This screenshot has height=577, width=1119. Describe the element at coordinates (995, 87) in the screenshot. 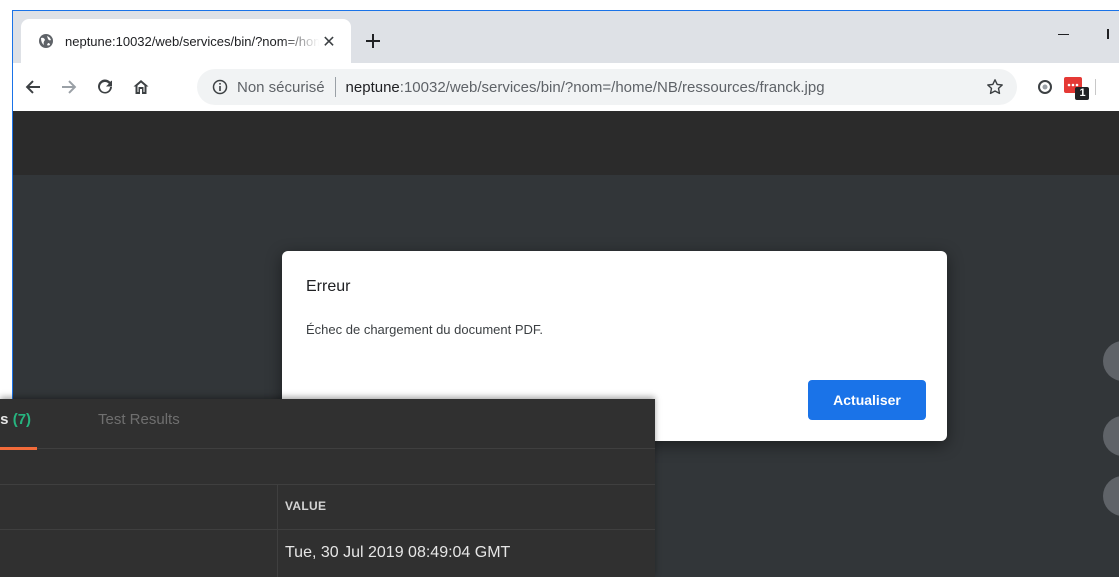

I see `star-icon` at that location.